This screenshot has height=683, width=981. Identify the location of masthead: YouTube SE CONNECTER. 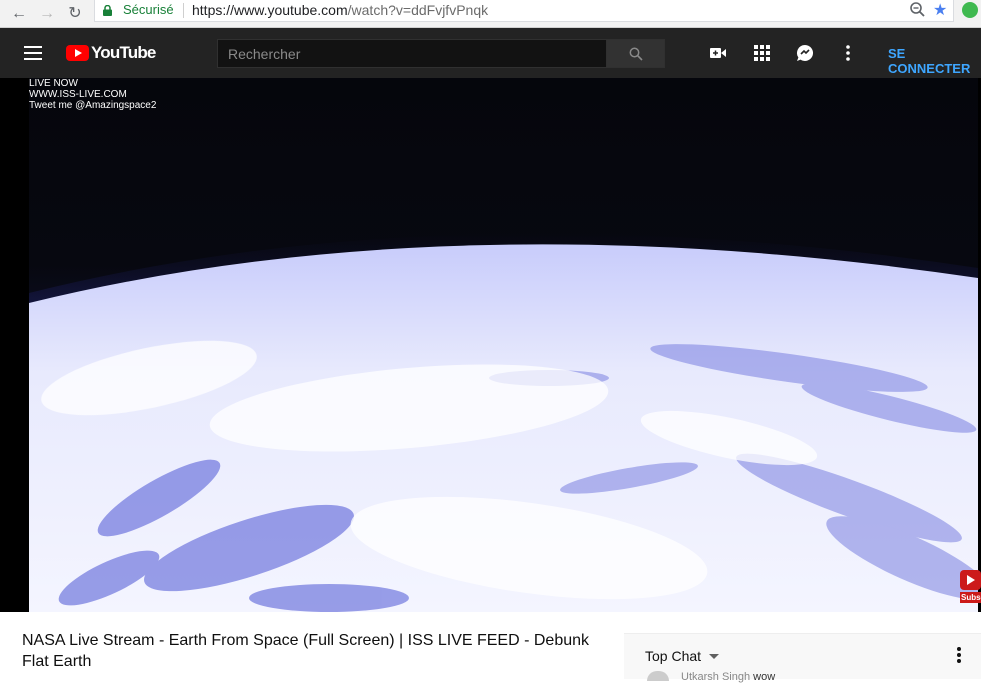
(490, 53).